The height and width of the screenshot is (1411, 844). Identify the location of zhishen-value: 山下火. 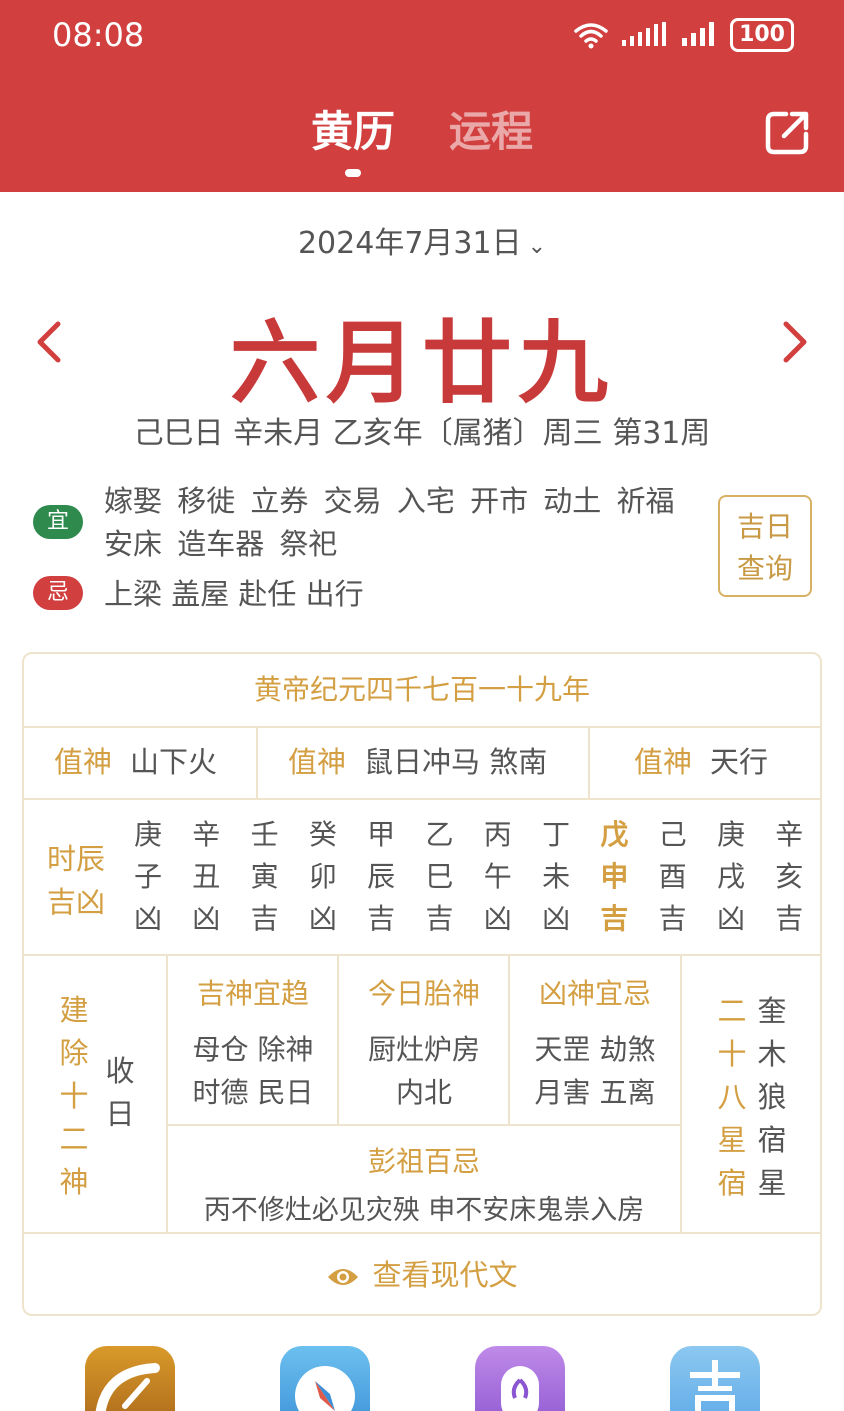
(174, 762).